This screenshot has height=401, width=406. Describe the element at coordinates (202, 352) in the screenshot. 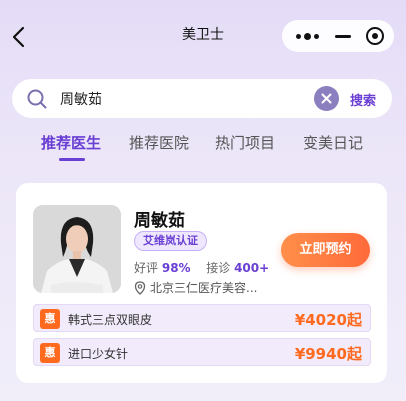

I see `project-item: 惠 进口少女针 ¥9940起` at that location.